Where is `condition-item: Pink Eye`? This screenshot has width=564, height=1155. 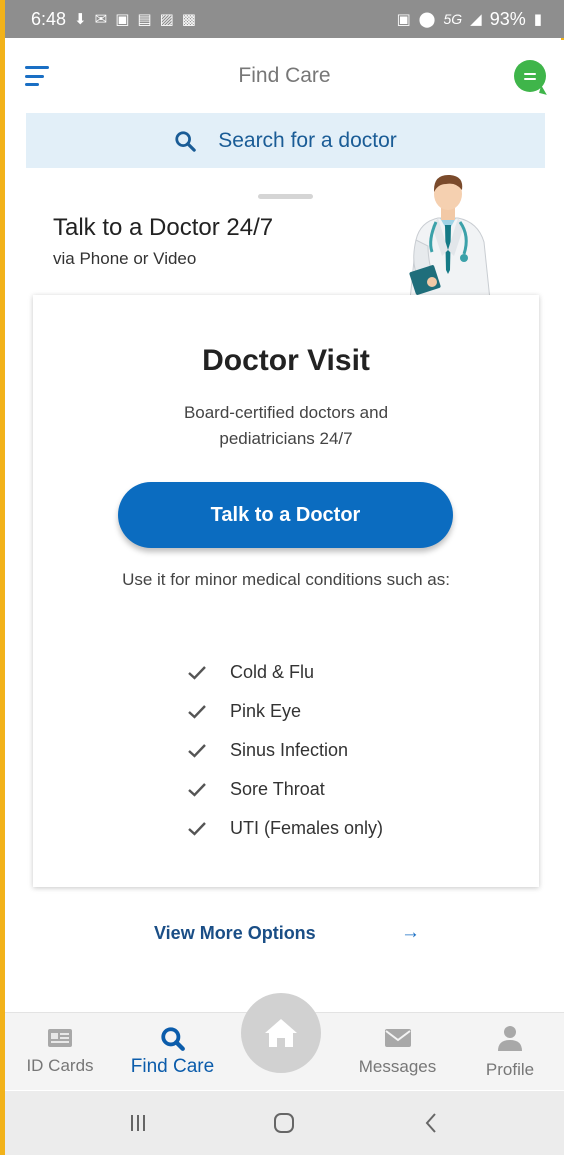 condition-item: Pink Eye is located at coordinates (285, 711).